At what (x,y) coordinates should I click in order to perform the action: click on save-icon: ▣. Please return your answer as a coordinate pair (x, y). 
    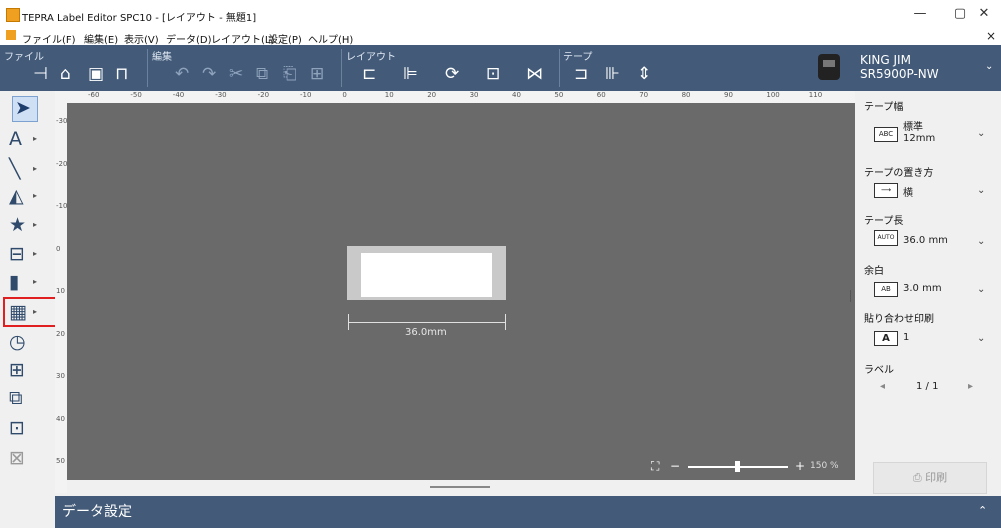
    Looking at the image, I should click on (96, 74).